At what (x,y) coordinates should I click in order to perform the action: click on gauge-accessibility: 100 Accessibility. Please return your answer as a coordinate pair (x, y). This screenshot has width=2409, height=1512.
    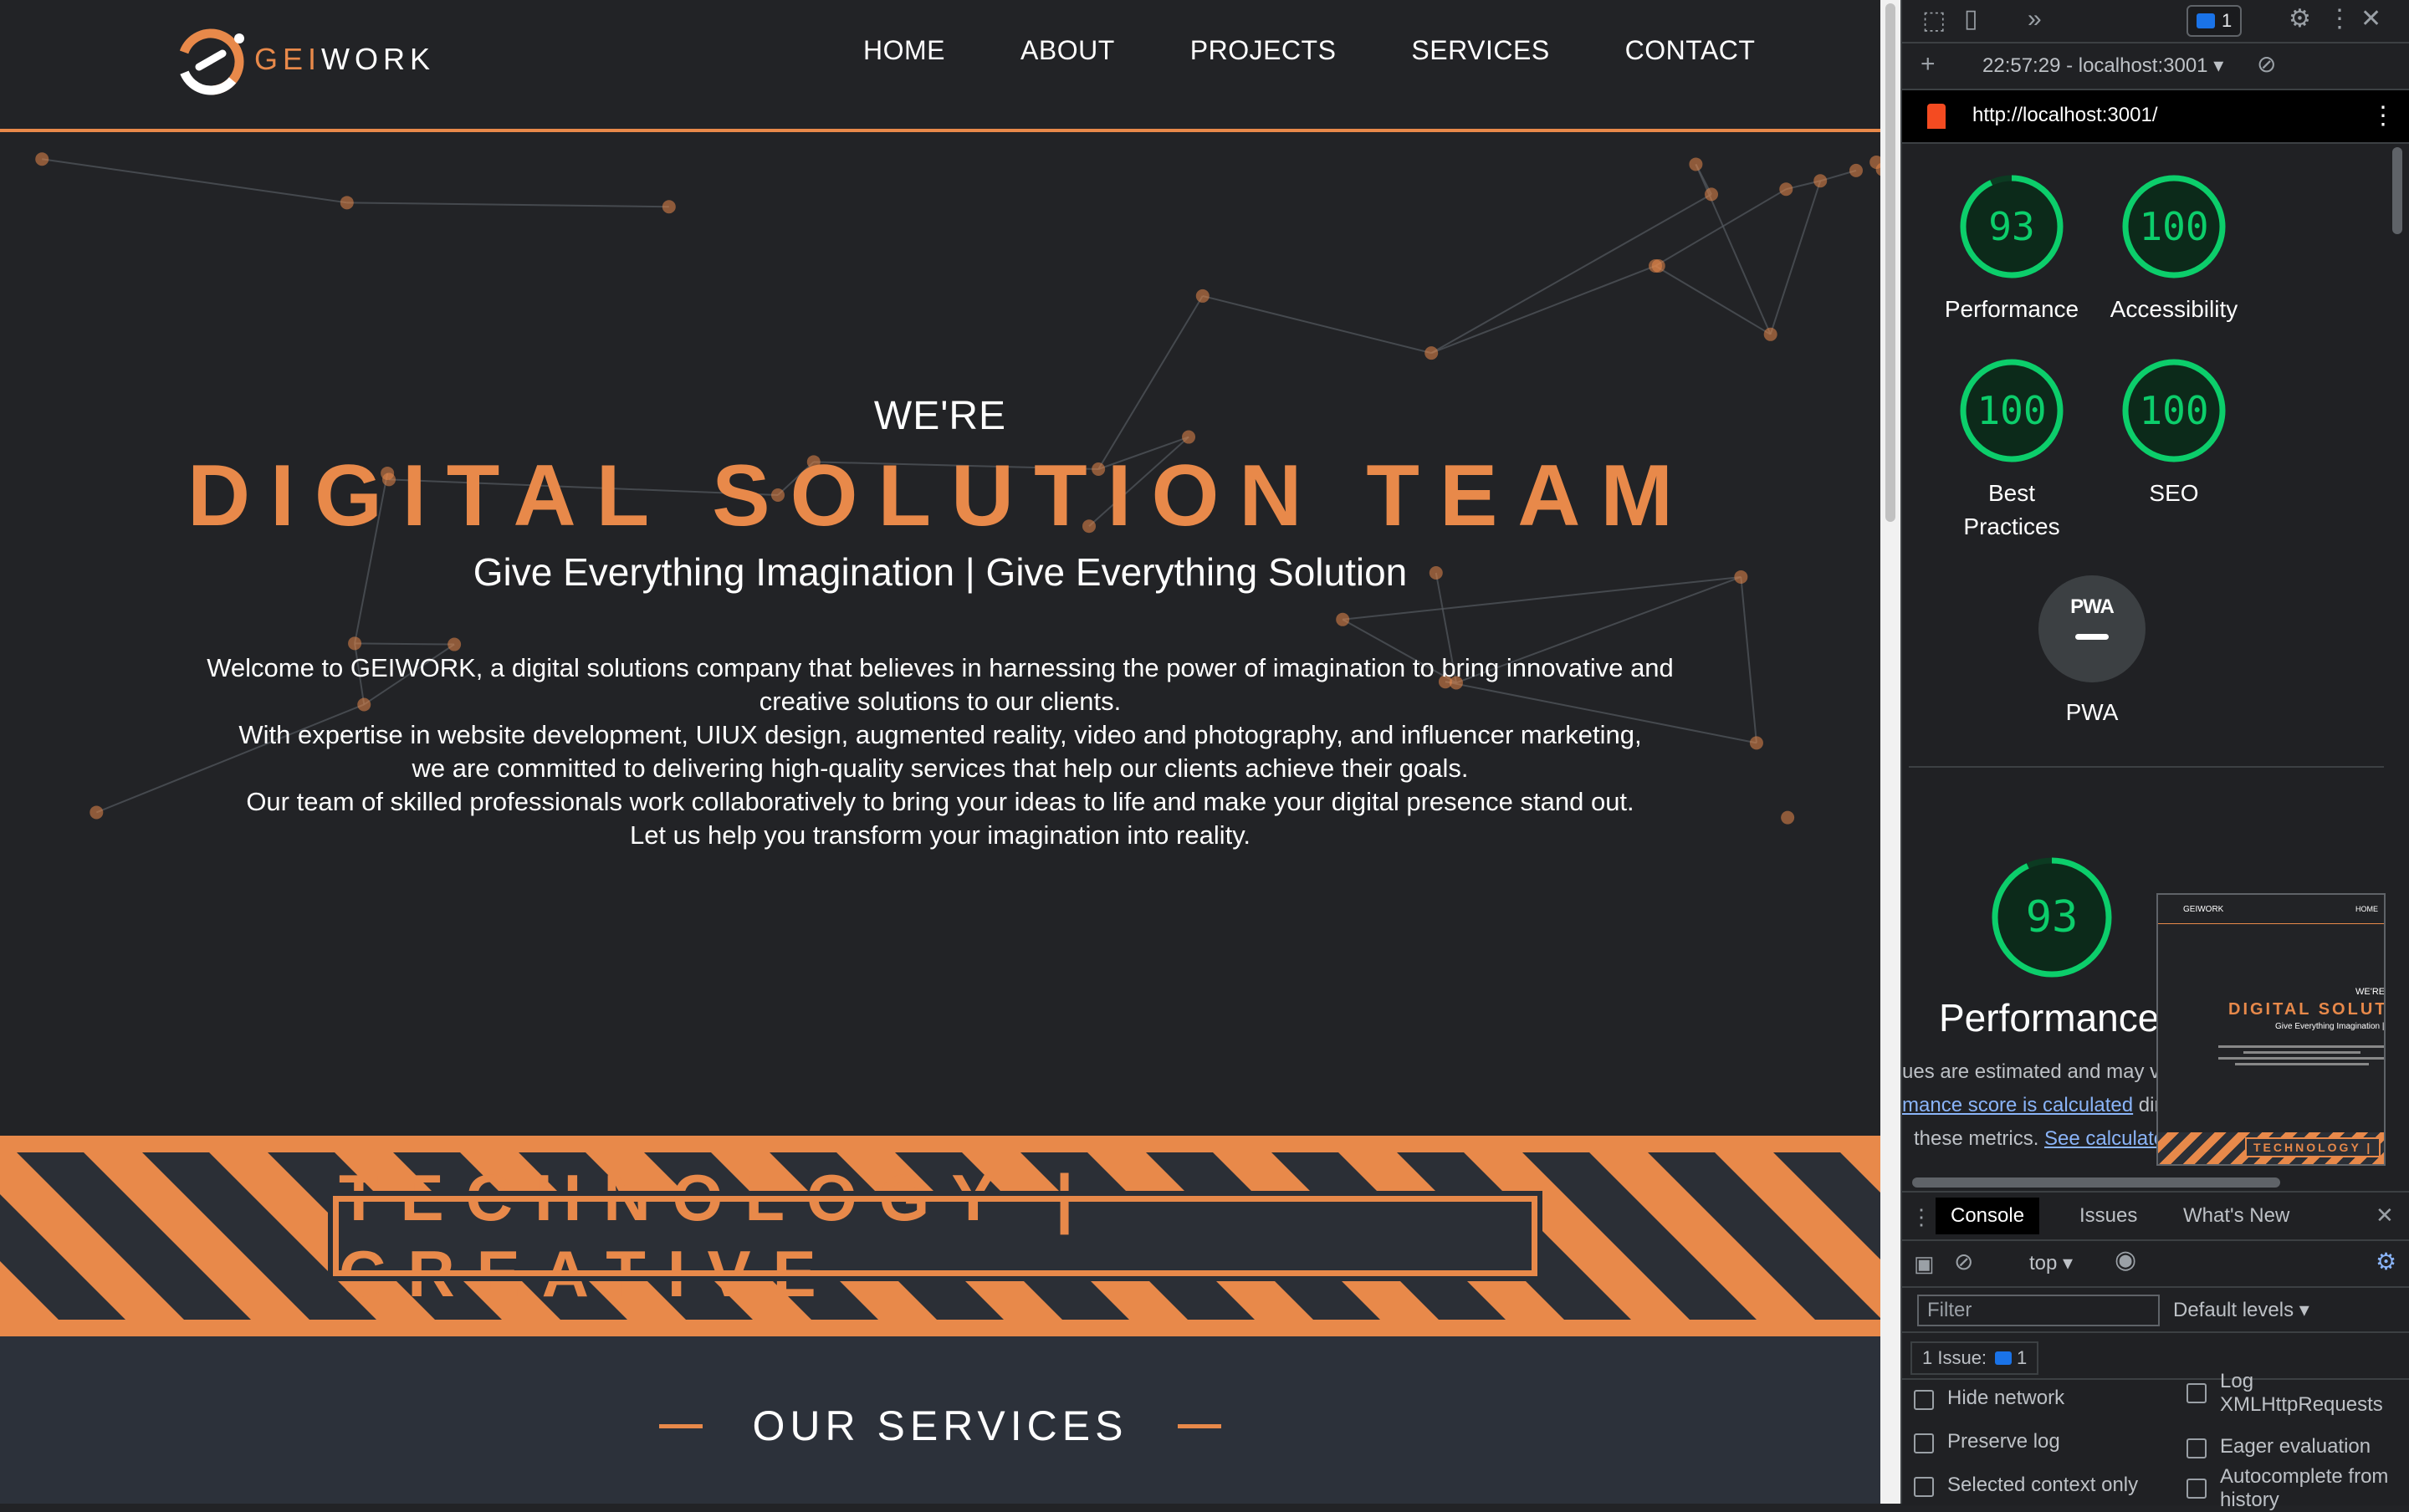
    Looking at the image, I should click on (2173, 250).